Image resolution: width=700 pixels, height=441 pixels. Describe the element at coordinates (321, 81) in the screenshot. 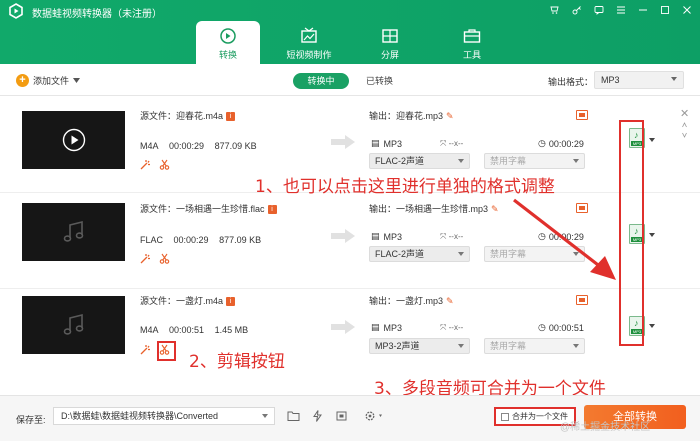

I see `tab-converting: 转换中` at that location.